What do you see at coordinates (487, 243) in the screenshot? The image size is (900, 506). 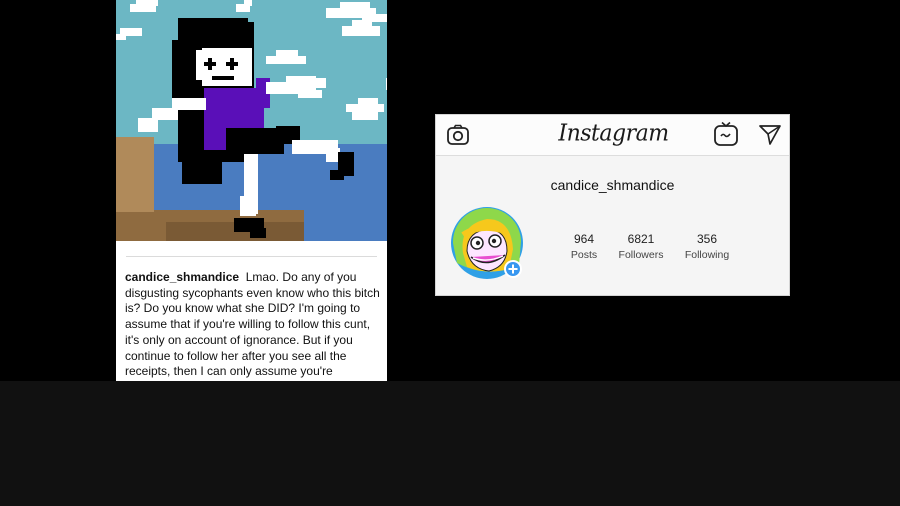 I see `avatar` at bounding box center [487, 243].